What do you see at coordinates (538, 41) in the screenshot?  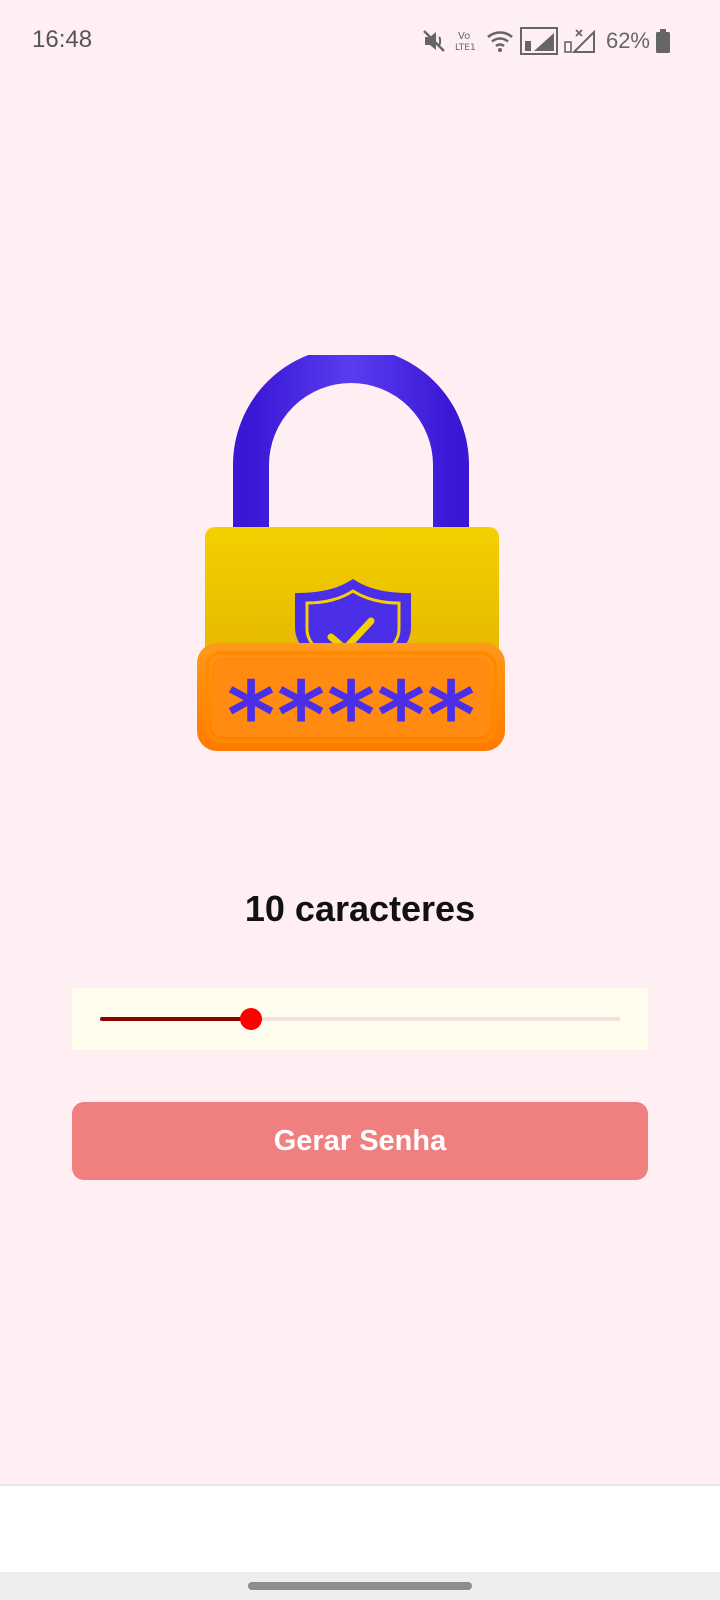 I see `signal-sim1-icon` at bounding box center [538, 41].